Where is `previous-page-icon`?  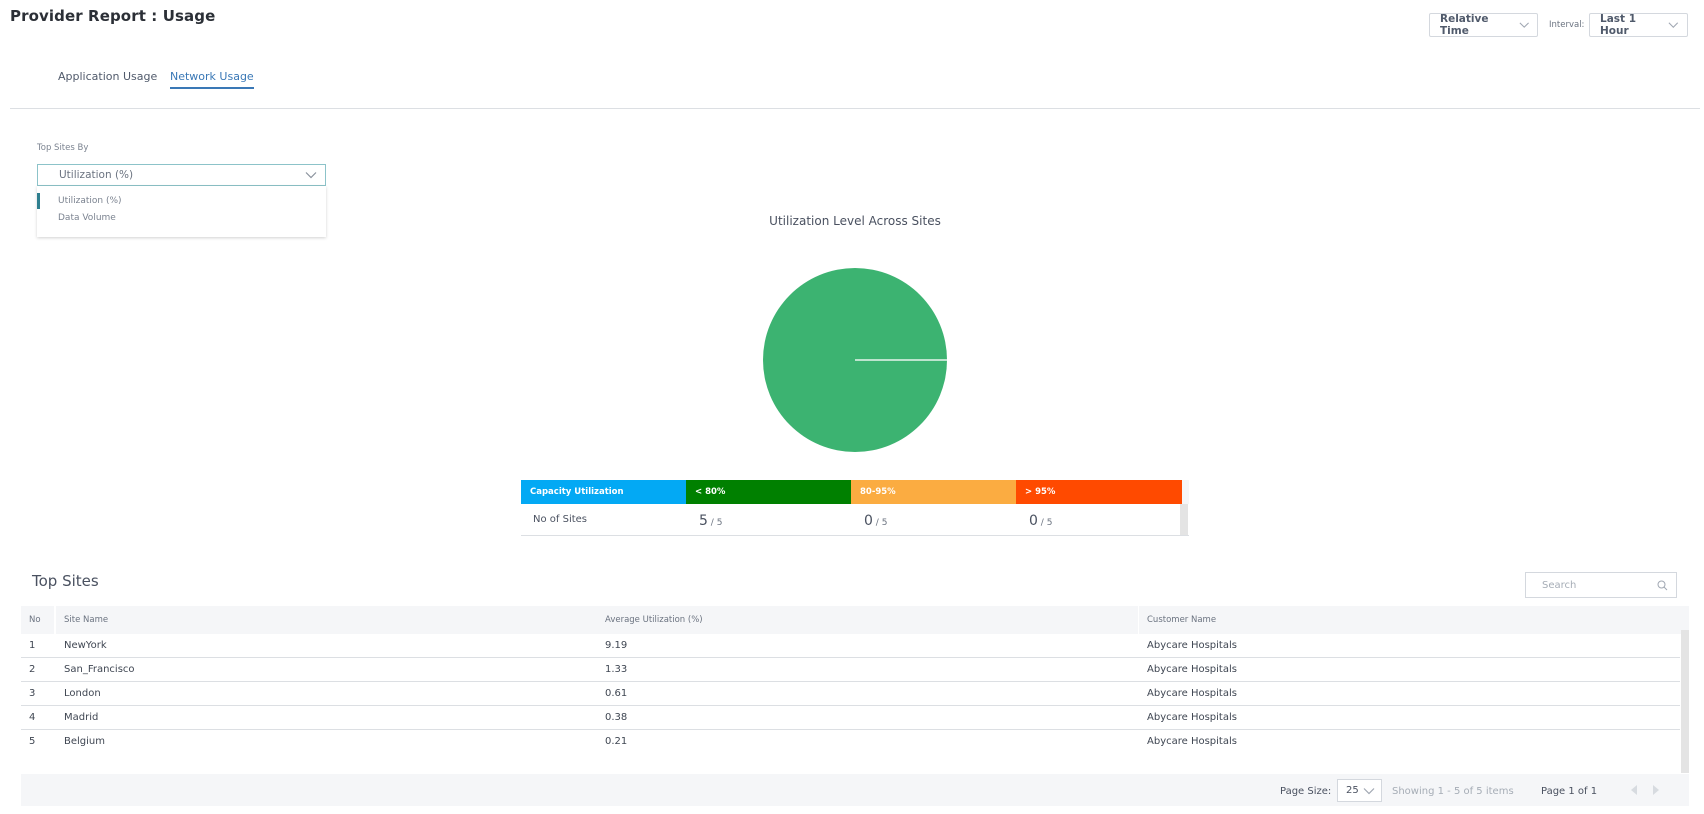
previous-page-icon is located at coordinates (1634, 790).